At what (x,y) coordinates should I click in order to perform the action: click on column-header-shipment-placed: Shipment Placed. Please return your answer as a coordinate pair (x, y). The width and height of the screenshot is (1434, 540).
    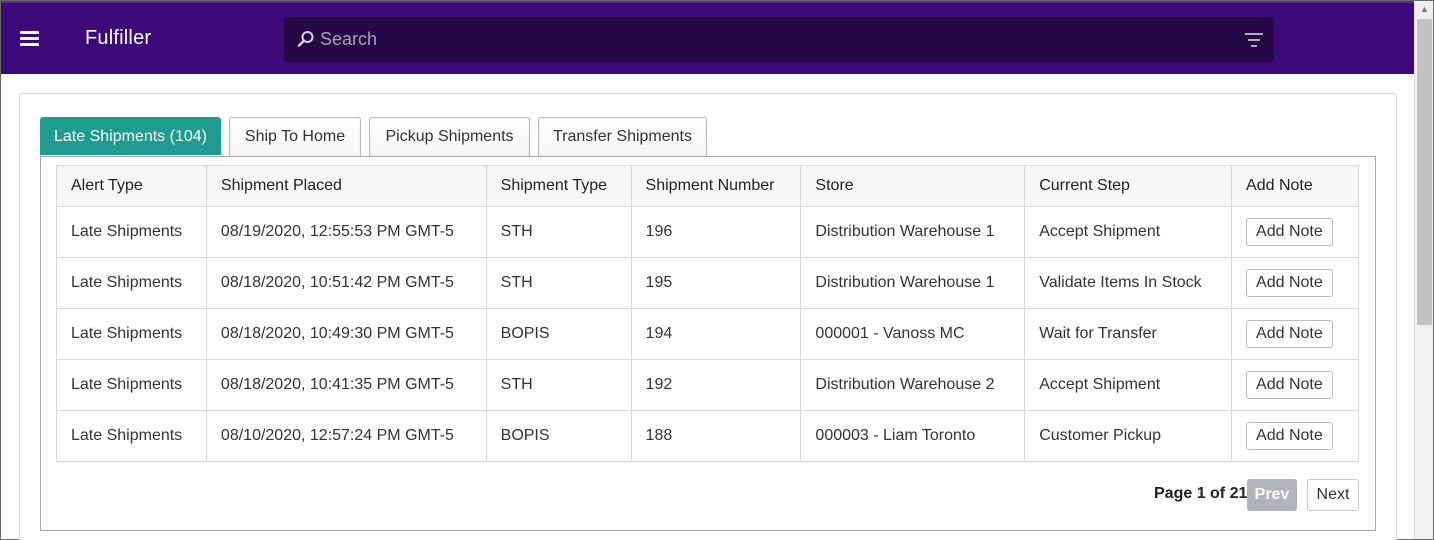
    Looking at the image, I should click on (346, 186).